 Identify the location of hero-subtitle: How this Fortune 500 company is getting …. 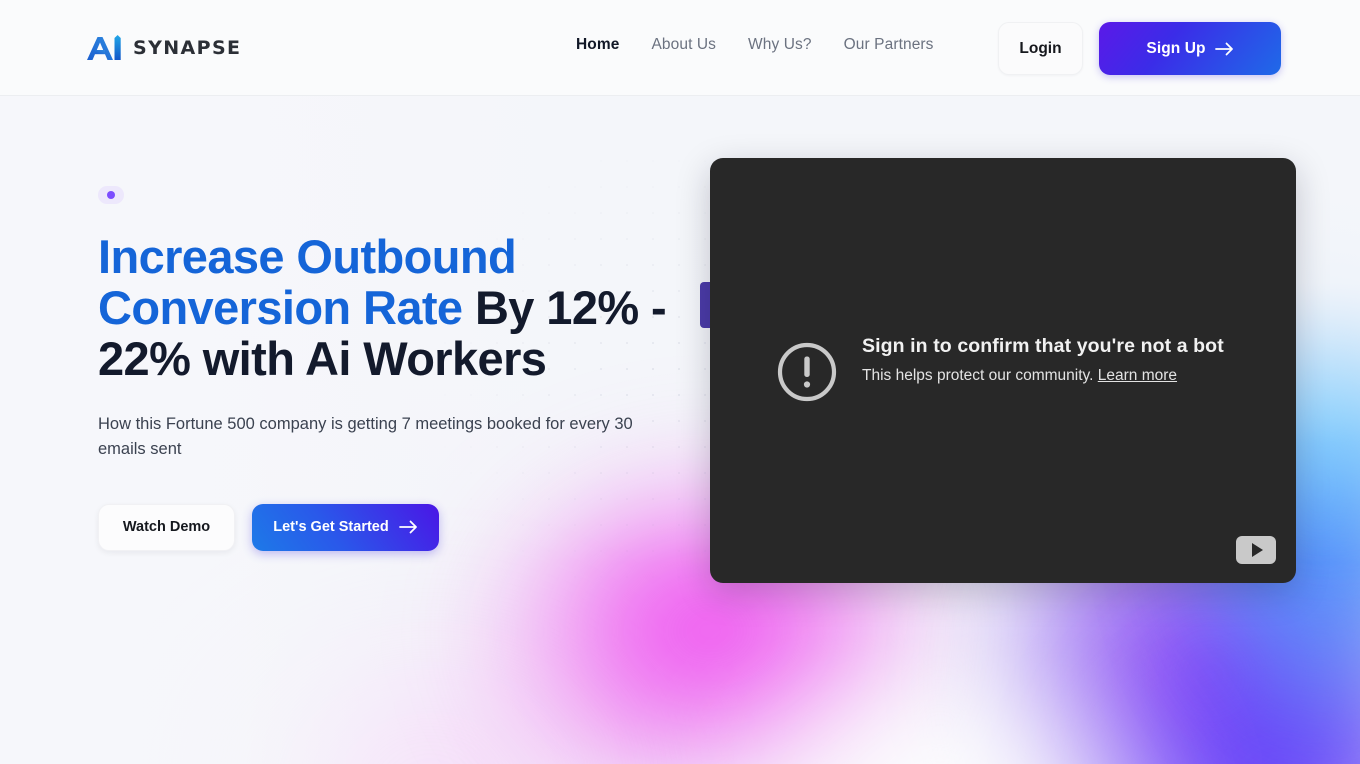
(365, 436).